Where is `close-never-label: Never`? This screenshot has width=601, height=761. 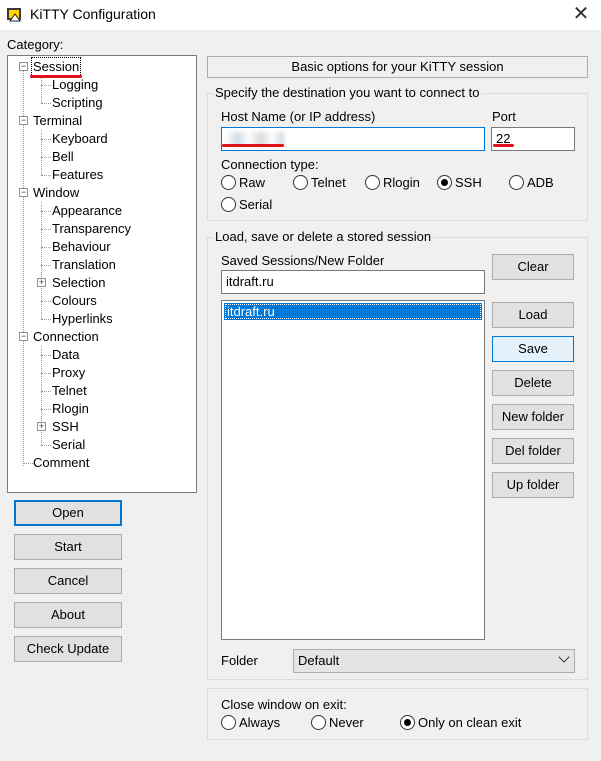
close-never-label: Never is located at coordinates (346, 722).